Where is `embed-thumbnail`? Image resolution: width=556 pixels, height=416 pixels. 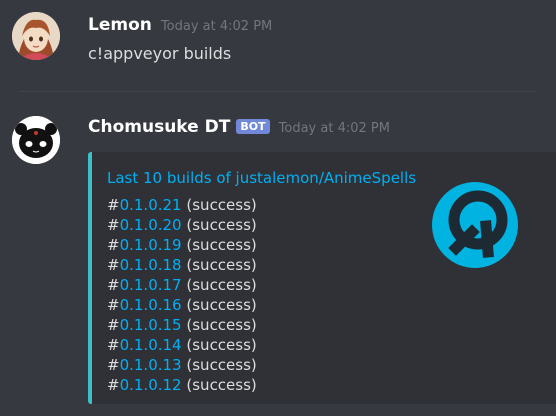 embed-thumbnail is located at coordinates (475, 225).